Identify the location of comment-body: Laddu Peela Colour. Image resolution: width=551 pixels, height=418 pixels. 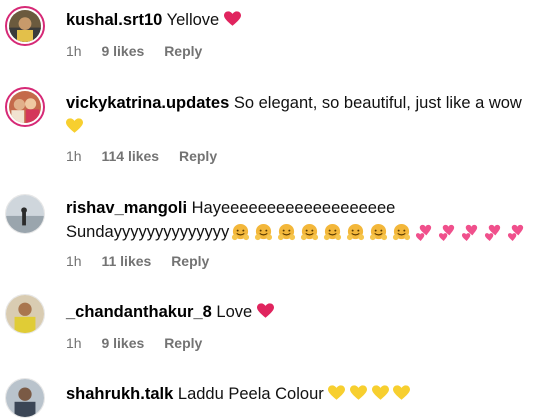
(250, 394).